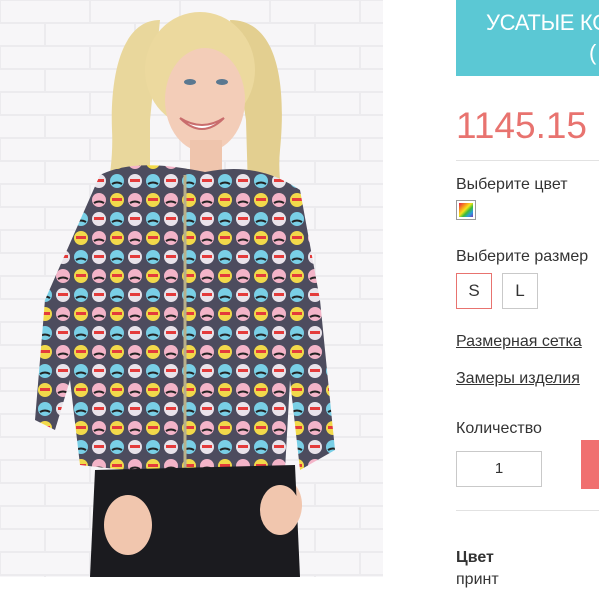  I want to click on quantity-label: Количество, so click(499, 428).